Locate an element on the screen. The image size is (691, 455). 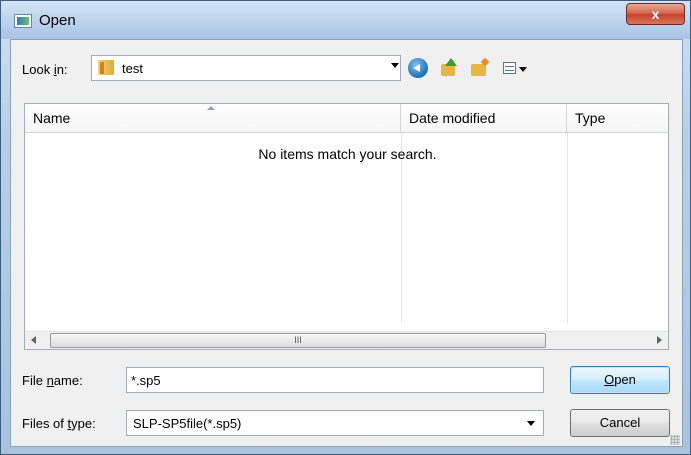
column-header-date-modified: Date modified is located at coordinates (484, 118).